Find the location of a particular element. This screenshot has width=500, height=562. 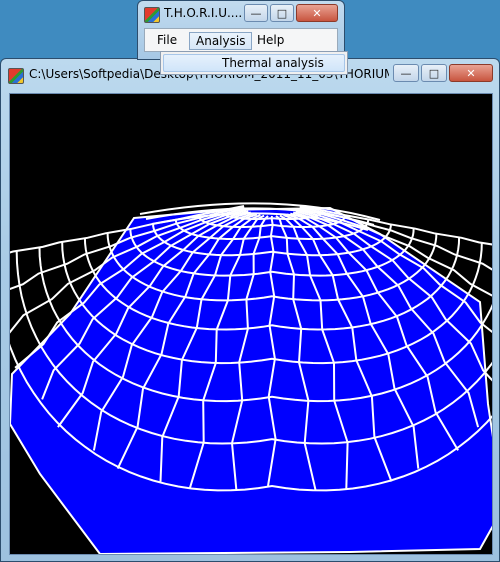

main-close-button: ✕ is located at coordinates (317, 13).